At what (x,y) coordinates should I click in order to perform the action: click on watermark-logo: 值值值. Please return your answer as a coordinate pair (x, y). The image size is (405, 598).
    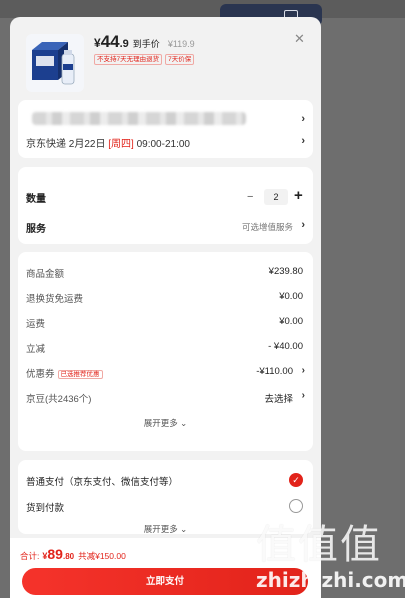
    Looking at the image, I should click on (319, 545).